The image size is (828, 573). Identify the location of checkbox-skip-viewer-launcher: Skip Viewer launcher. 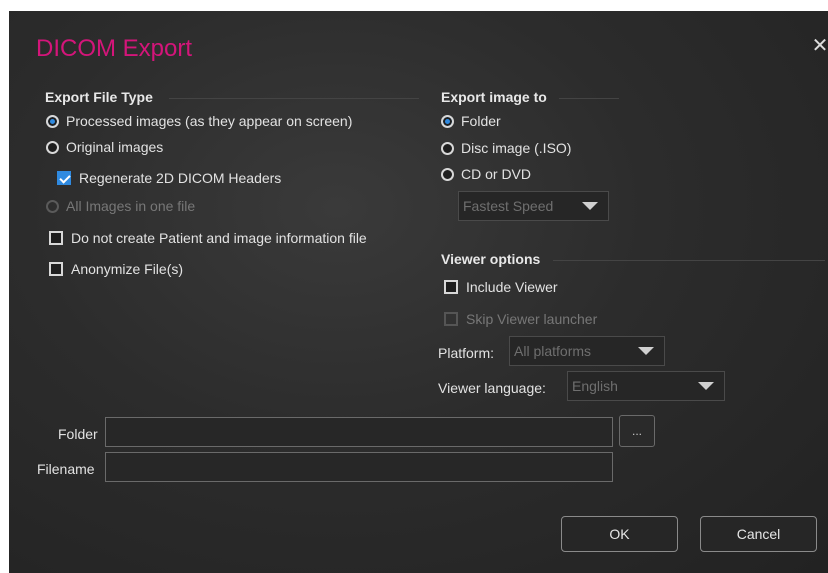
(520, 319).